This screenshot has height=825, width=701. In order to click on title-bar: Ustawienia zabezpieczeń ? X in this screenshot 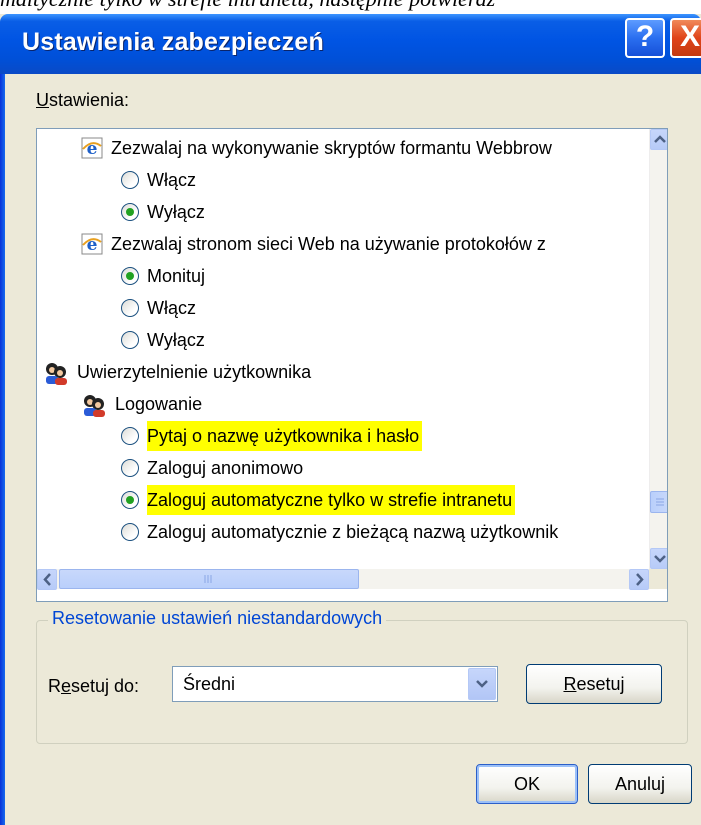, I will do `click(350, 44)`.